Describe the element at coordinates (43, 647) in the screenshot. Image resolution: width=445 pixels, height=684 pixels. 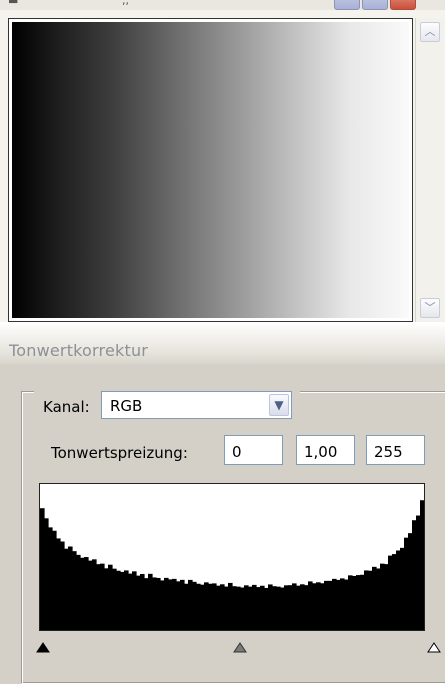
I see `black-point-slider` at that location.